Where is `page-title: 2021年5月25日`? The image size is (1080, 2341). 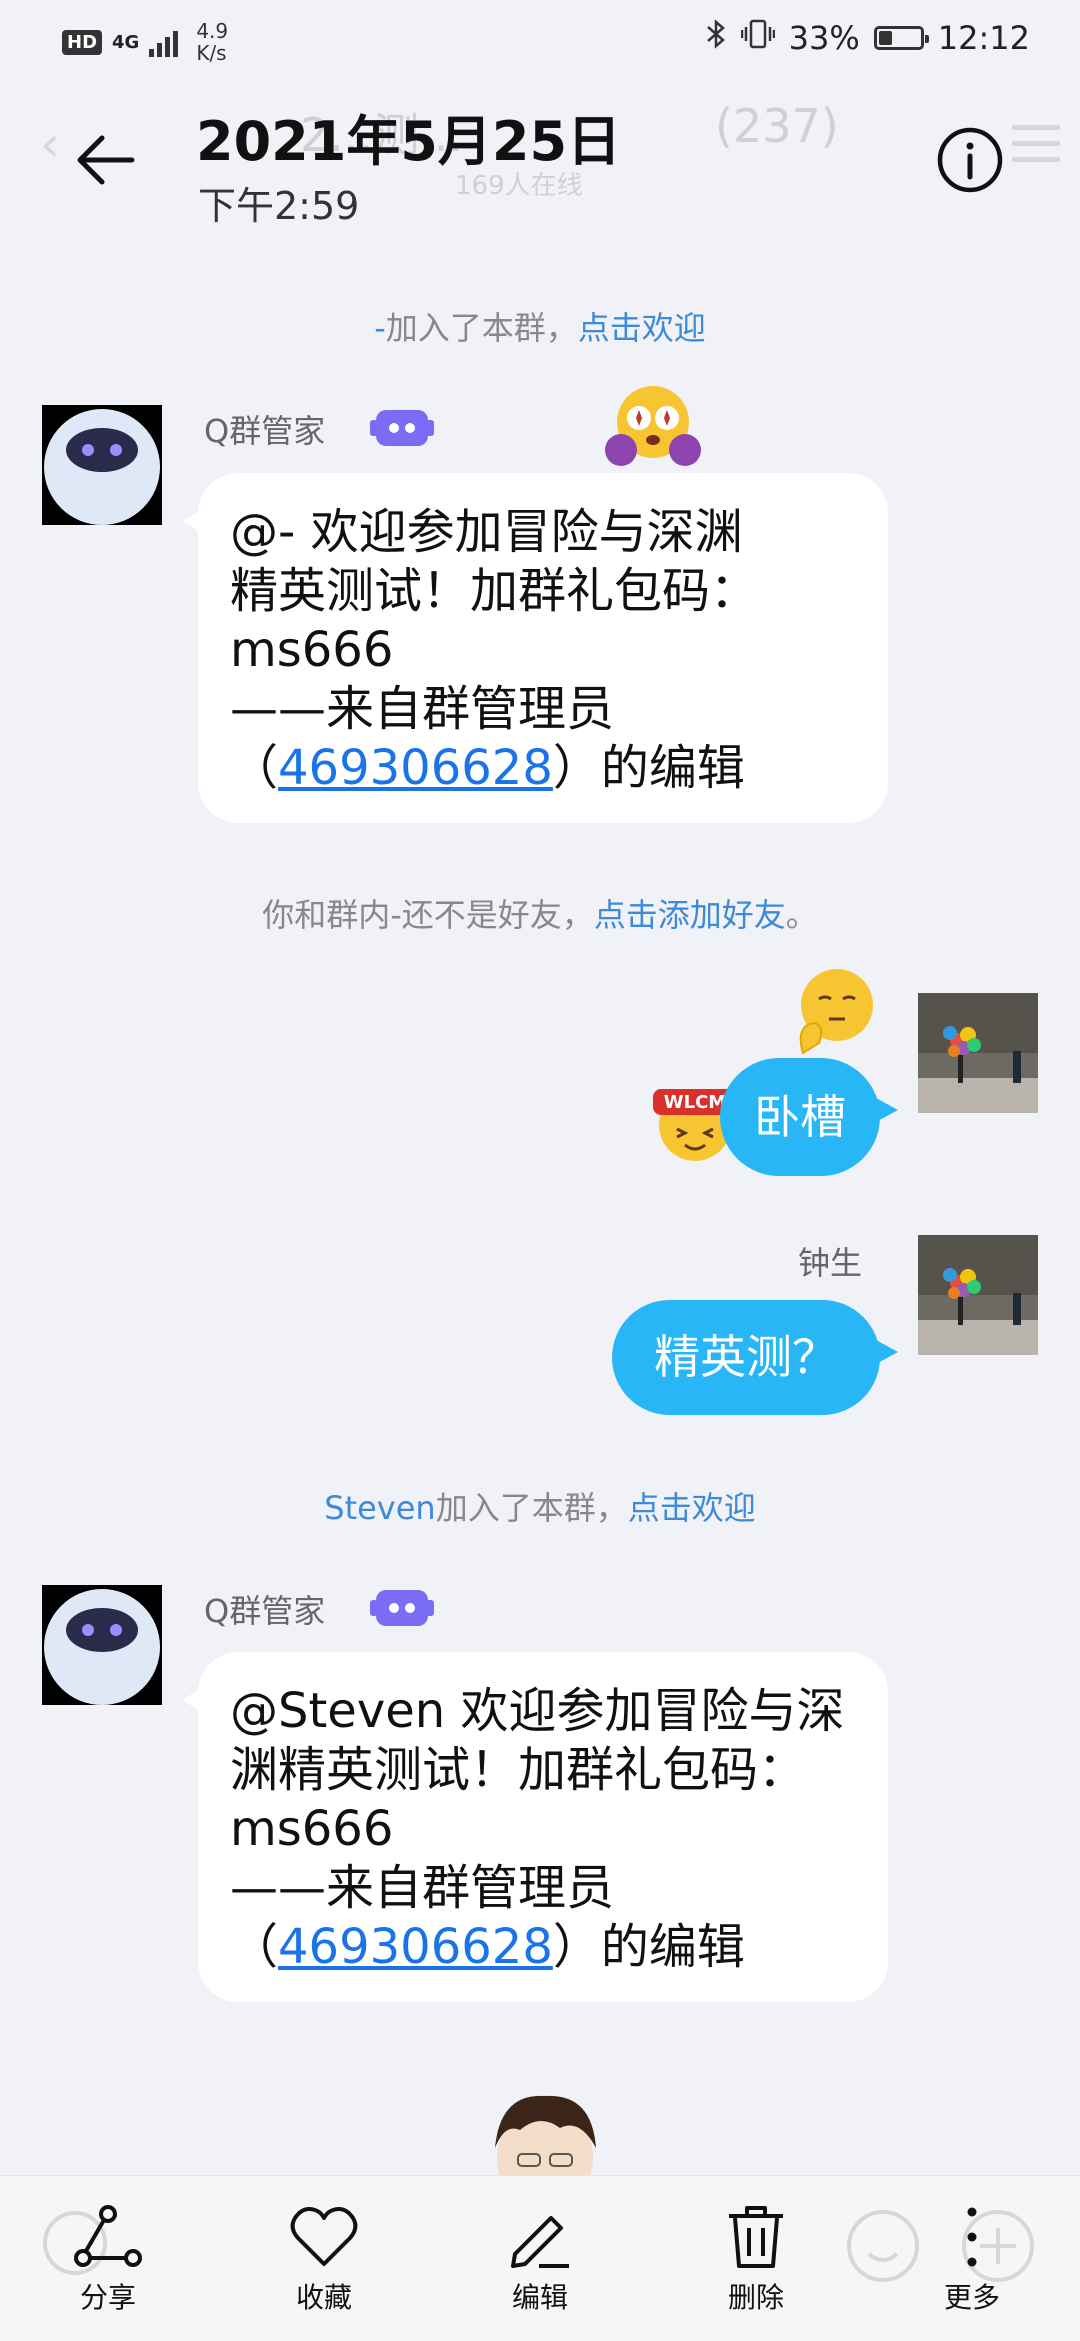
page-title: 2021年5月25日 is located at coordinates (409, 141).